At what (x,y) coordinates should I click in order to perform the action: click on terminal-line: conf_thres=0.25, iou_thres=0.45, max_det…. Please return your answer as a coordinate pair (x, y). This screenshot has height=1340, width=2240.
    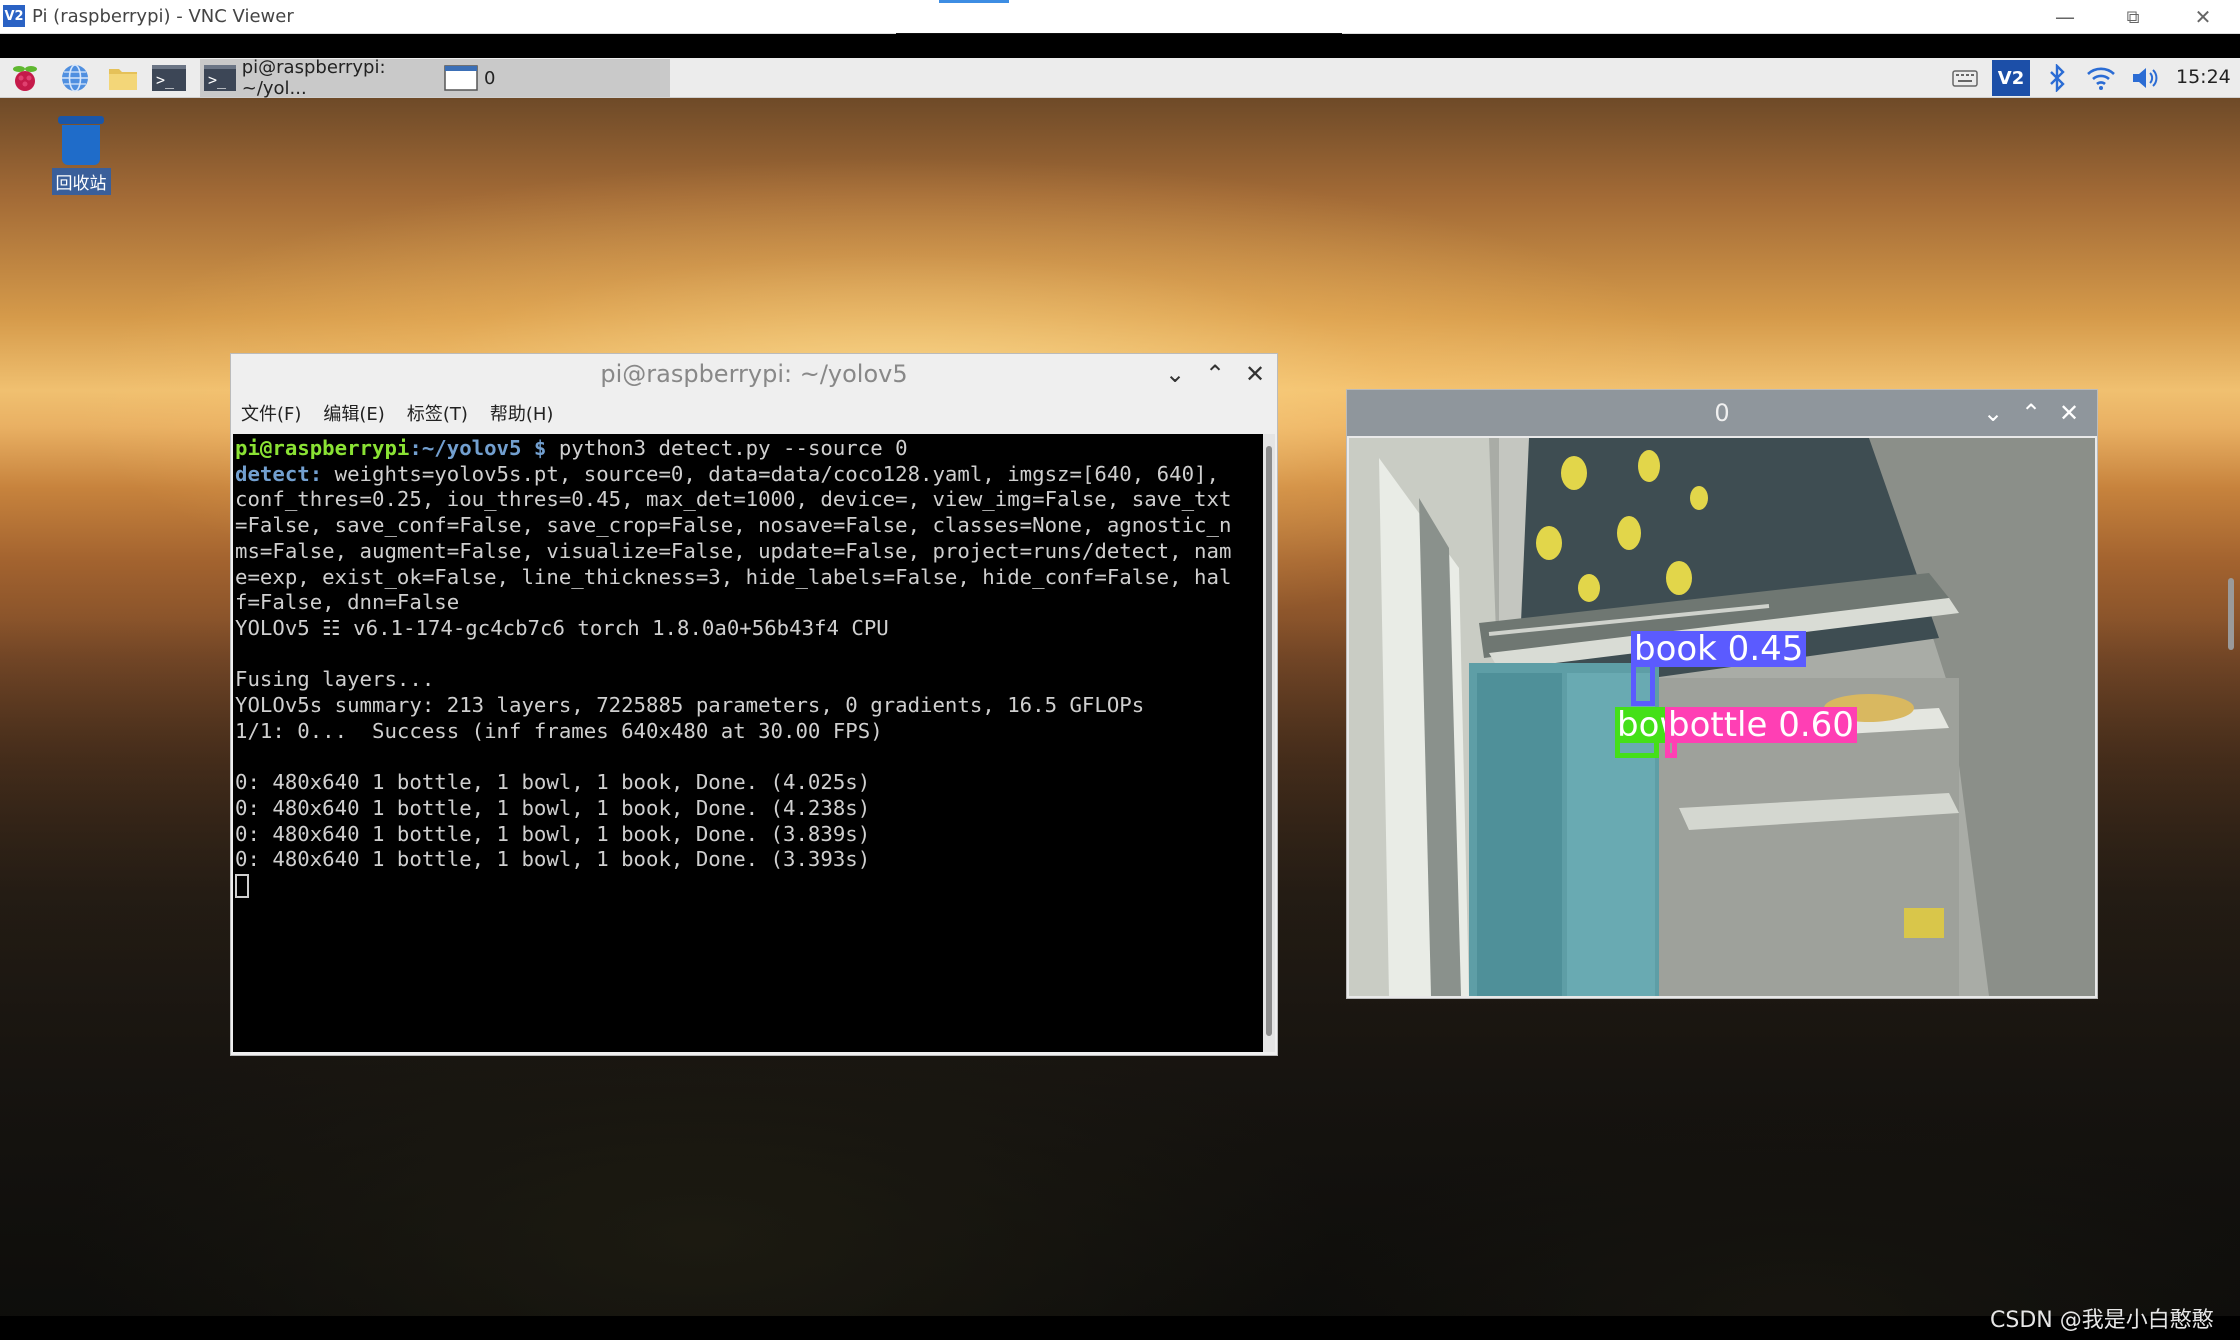
    Looking at the image, I should click on (733, 499).